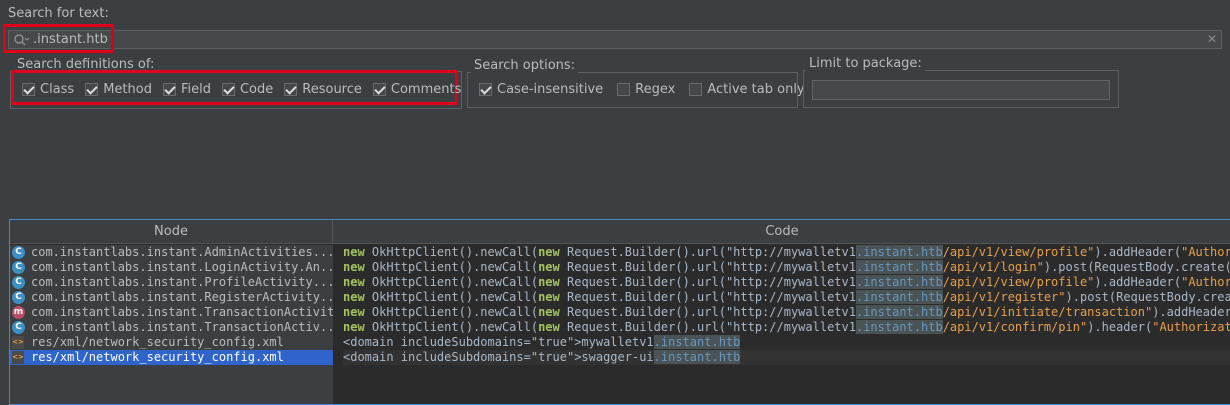 The width and height of the screenshot is (1230, 405). What do you see at coordinates (993, 267) in the screenshot?
I see `code-segment: /api/v1/login"` at bounding box center [993, 267].